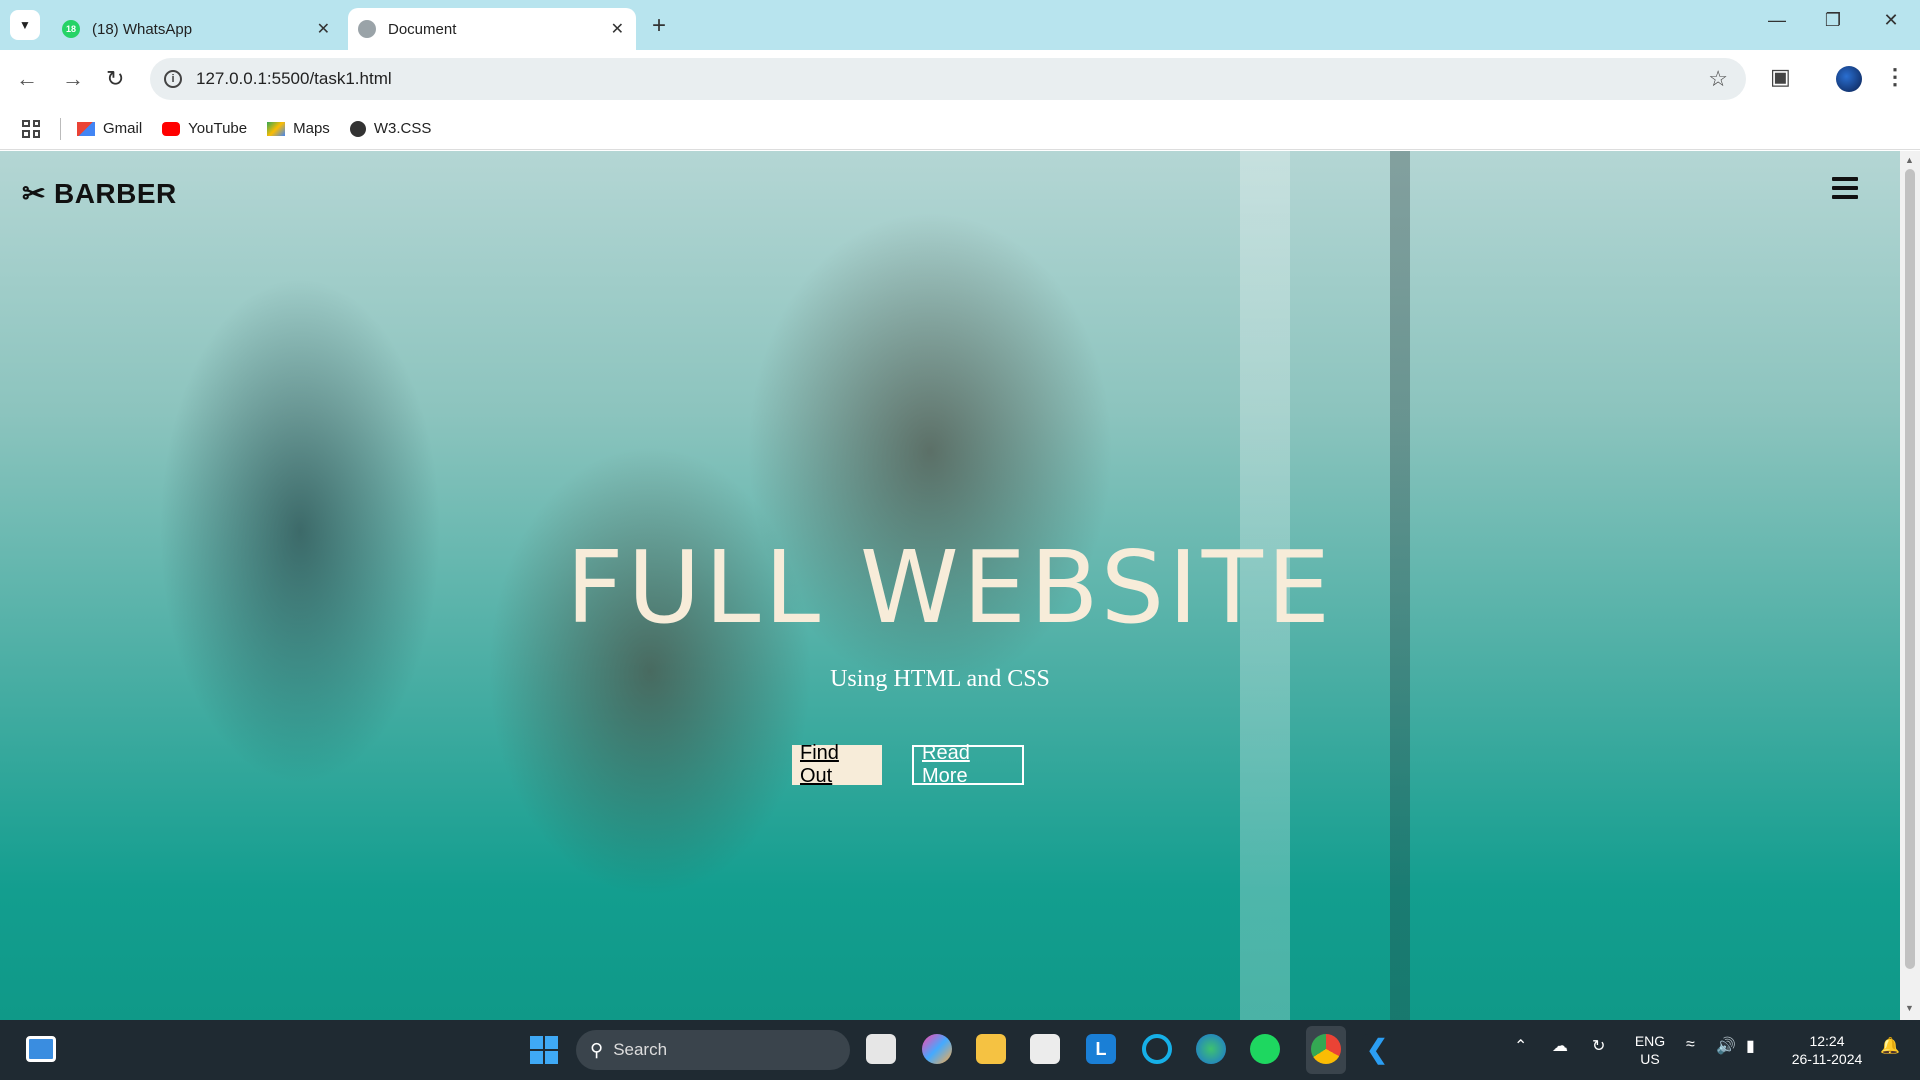 The height and width of the screenshot is (1080, 1920). Describe the element at coordinates (881, 1049) in the screenshot. I see `task-view-icon` at that location.